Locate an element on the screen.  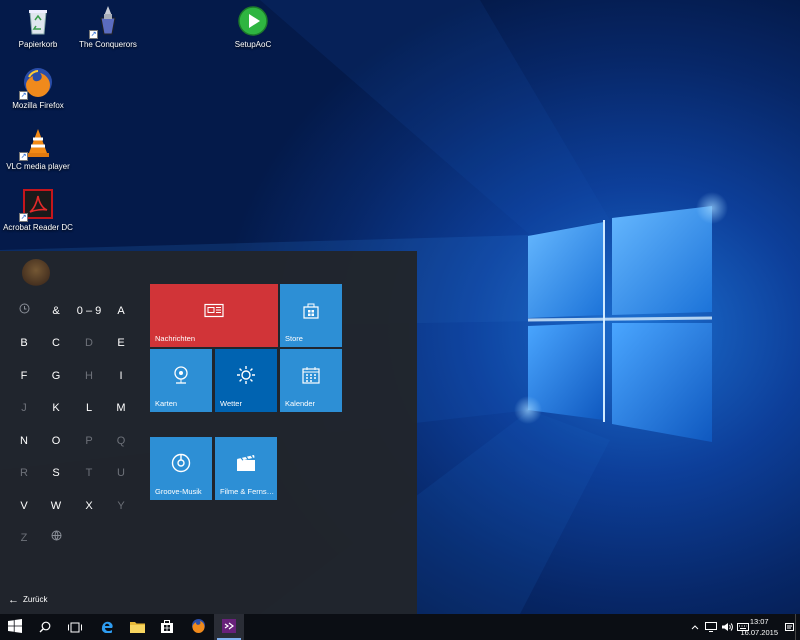
taskbar-store is located at coordinates (167, 627).